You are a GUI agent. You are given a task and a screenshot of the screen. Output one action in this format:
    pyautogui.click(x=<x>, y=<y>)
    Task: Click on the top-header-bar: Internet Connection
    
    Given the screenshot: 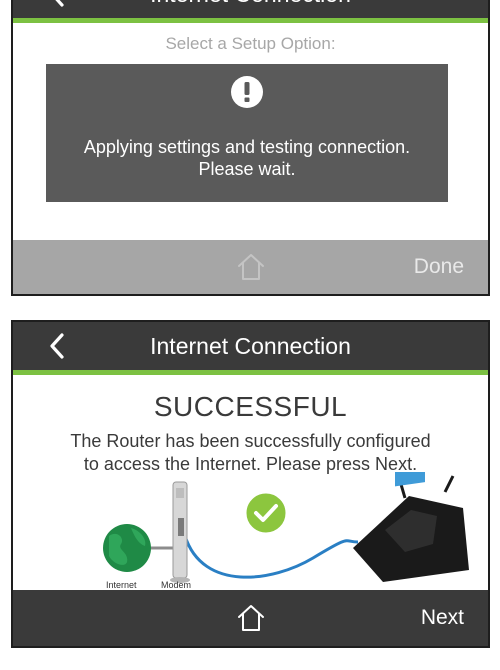 What is the action you would take?
    pyautogui.click(x=250, y=11)
    